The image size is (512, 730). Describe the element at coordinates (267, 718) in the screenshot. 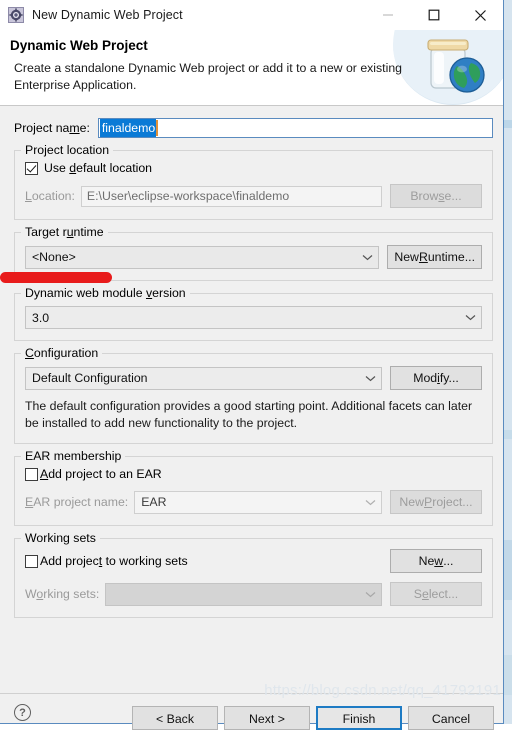

I see `next-button: Next >` at that location.